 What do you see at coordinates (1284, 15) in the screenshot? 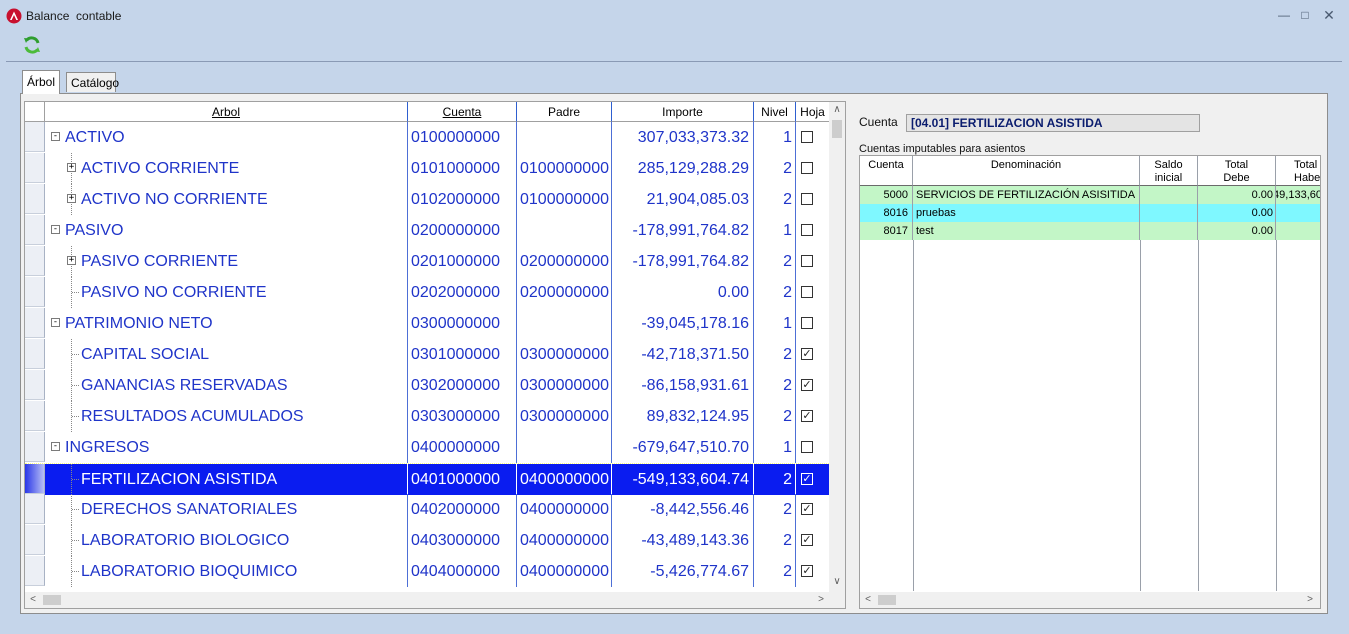
I see `minimize-icon: —` at bounding box center [1284, 15].